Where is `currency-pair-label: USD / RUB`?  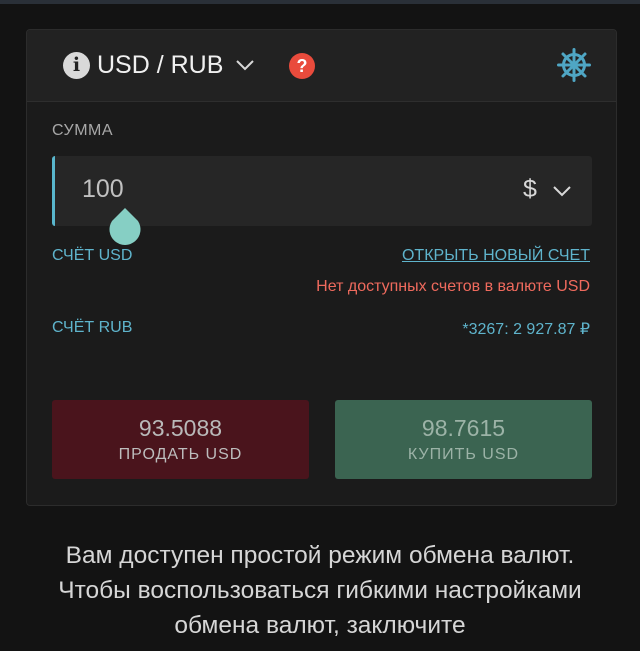
currency-pair-label: USD / RUB is located at coordinates (160, 65).